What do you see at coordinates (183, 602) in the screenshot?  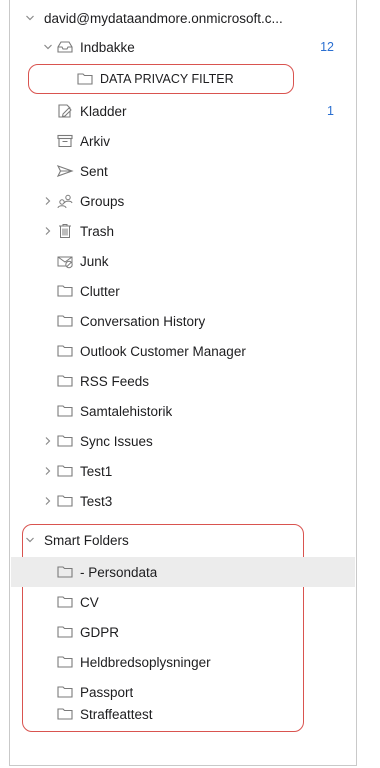 I see `smart-folder-cv: CV` at bounding box center [183, 602].